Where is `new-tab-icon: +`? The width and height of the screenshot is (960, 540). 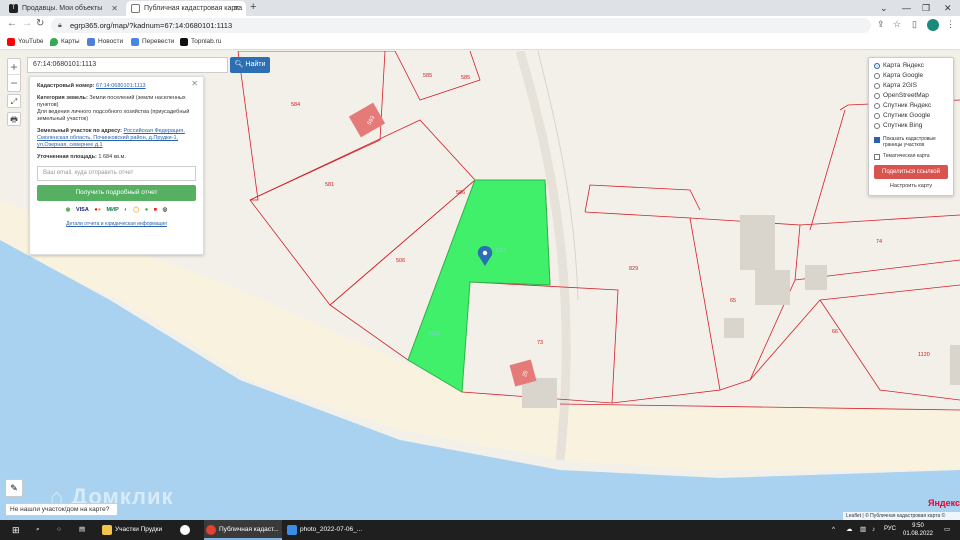 new-tab-icon: + is located at coordinates (253, 7).